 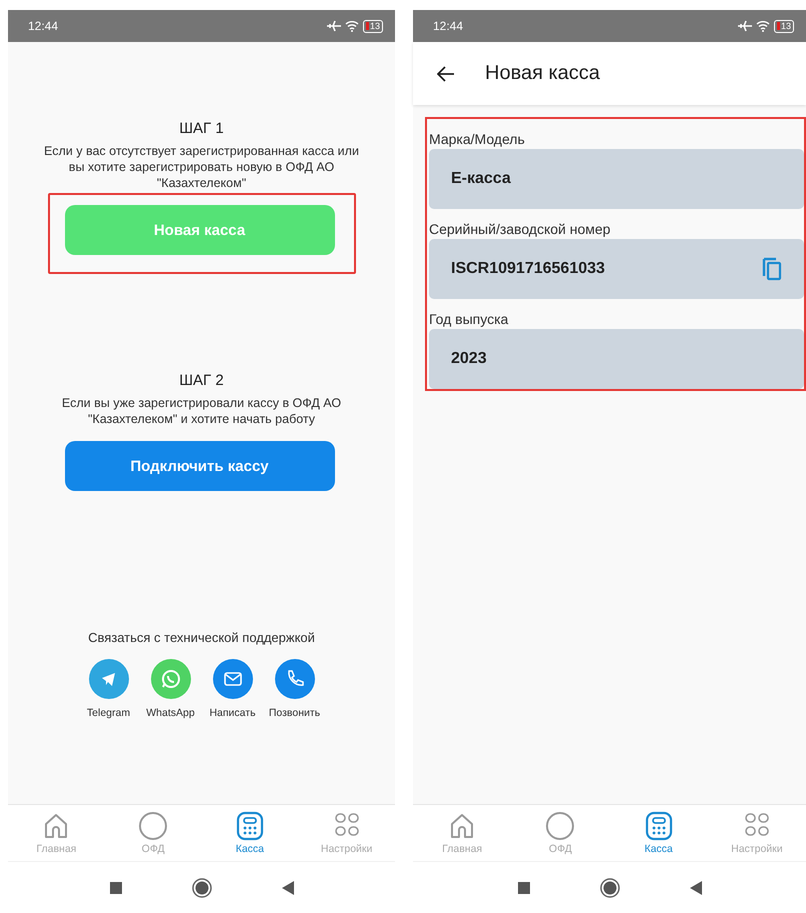 What do you see at coordinates (232, 713) in the screenshot?
I see `contact-label: Написать` at bounding box center [232, 713].